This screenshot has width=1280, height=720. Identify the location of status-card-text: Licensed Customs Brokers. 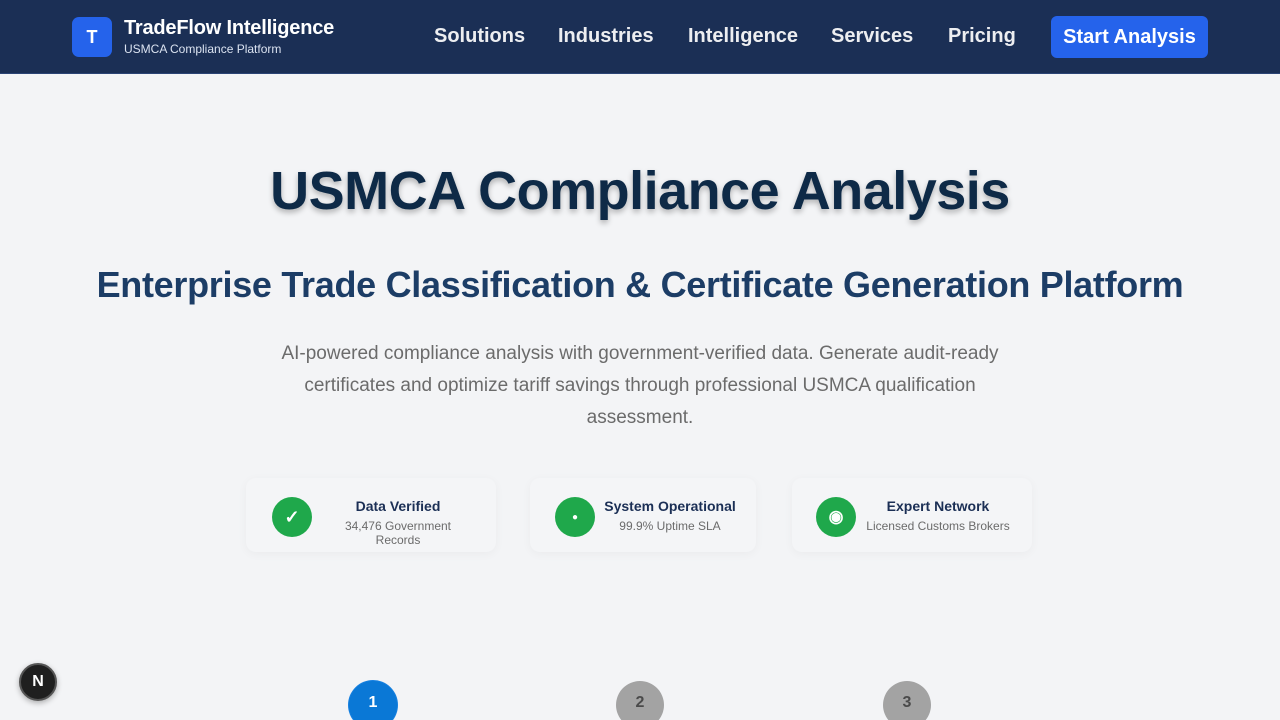
(938, 526).